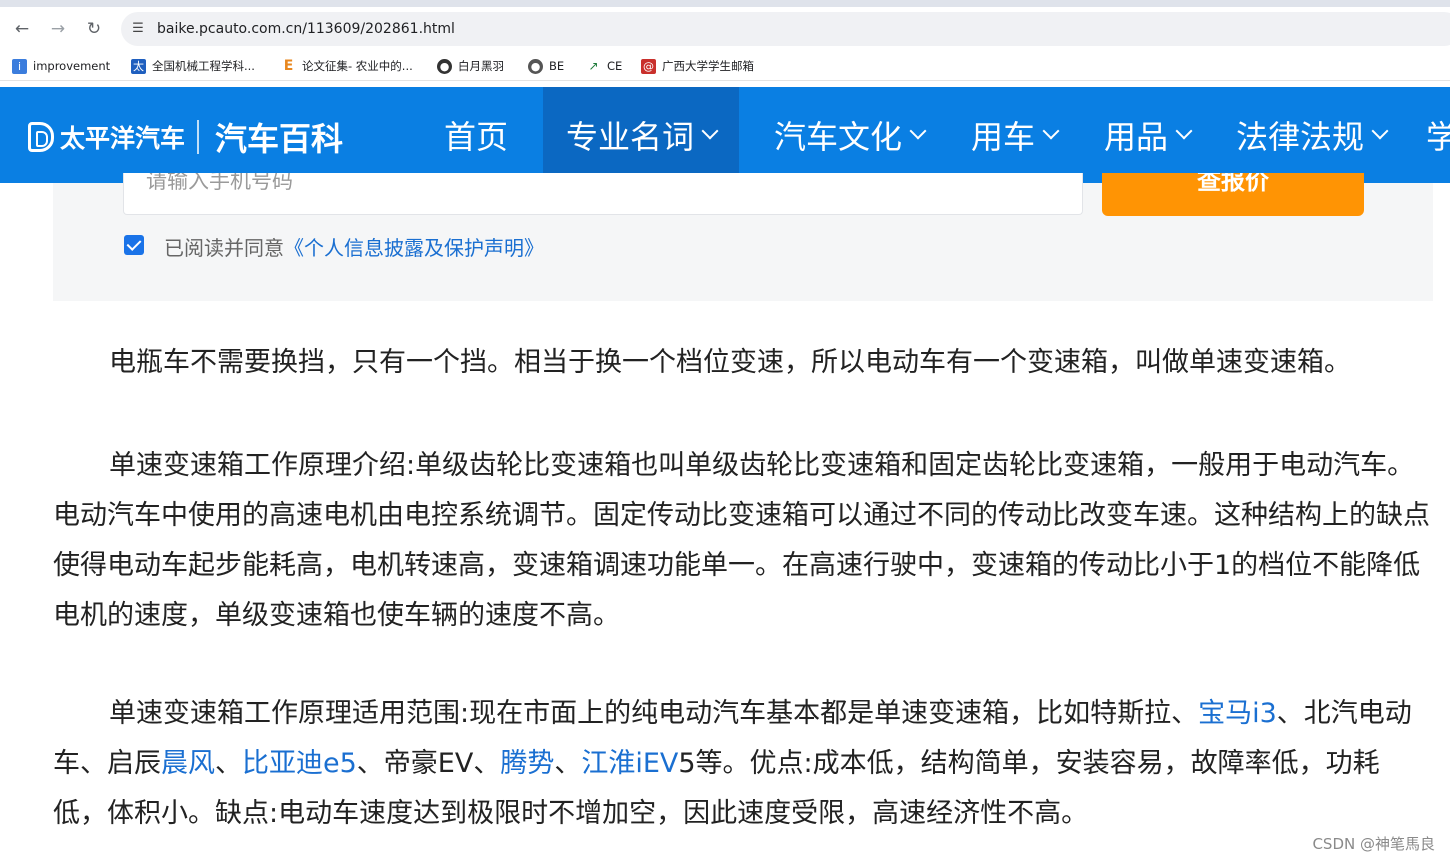  What do you see at coordinates (837, 137) in the screenshot?
I see `nav-label: 汽车文化` at bounding box center [837, 137].